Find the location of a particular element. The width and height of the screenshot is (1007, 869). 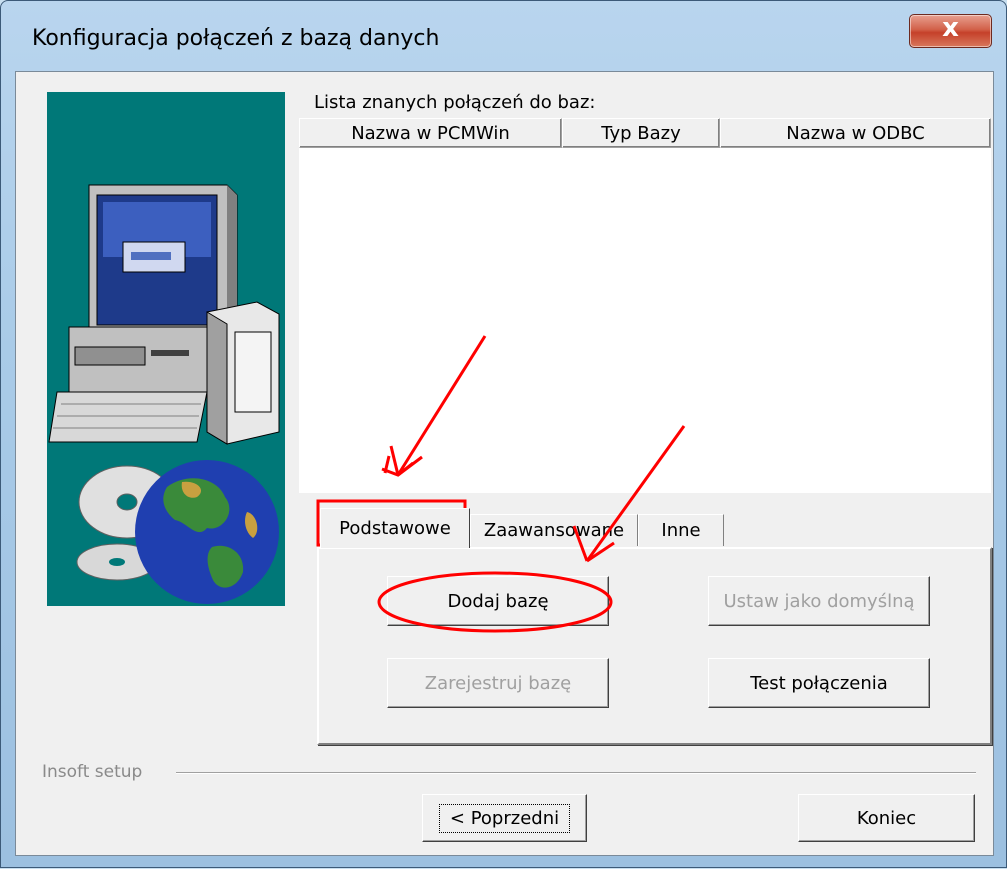

tab-inne: Inne is located at coordinates (681, 530).